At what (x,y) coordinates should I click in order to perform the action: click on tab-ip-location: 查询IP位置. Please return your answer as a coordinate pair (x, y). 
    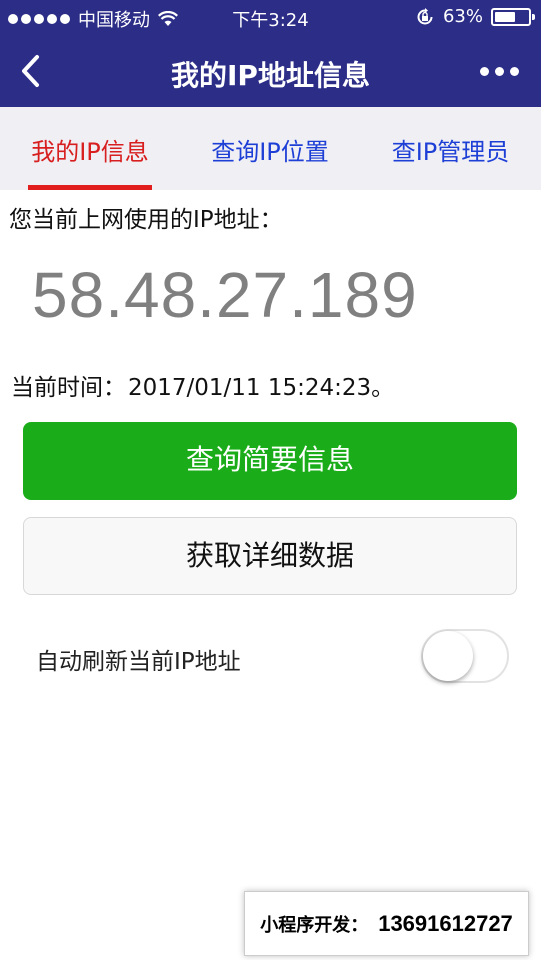
    Looking at the image, I should click on (270, 148).